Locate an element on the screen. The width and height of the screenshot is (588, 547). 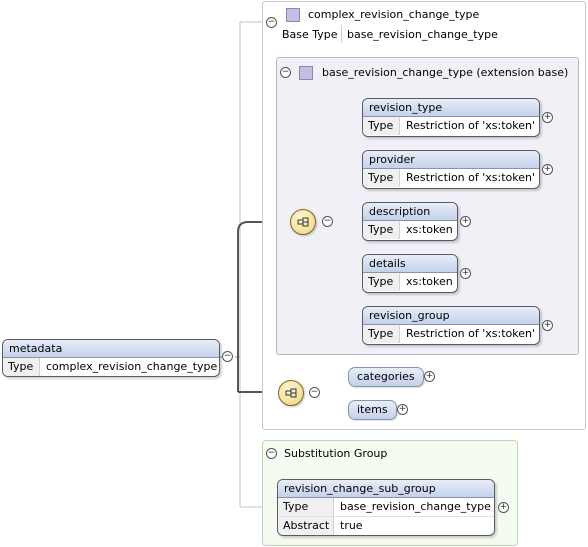
element-items: items is located at coordinates (372, 410).